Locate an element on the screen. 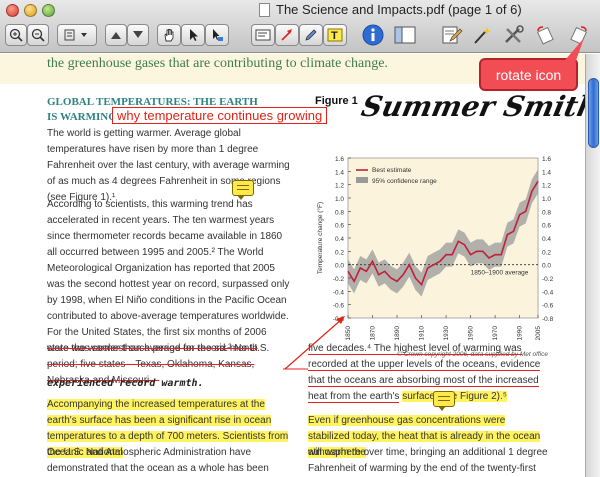 The image size is (600, 477). magic-wand-icon is located at coordinates (482, 35).